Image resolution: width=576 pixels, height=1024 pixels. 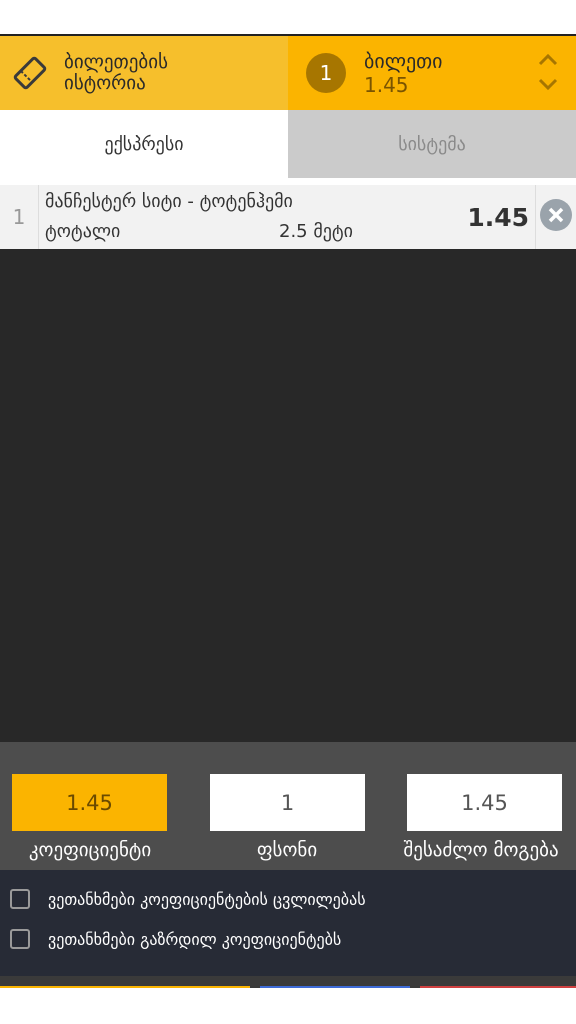 I want to click on close-icon, so click(x=556, y=217).